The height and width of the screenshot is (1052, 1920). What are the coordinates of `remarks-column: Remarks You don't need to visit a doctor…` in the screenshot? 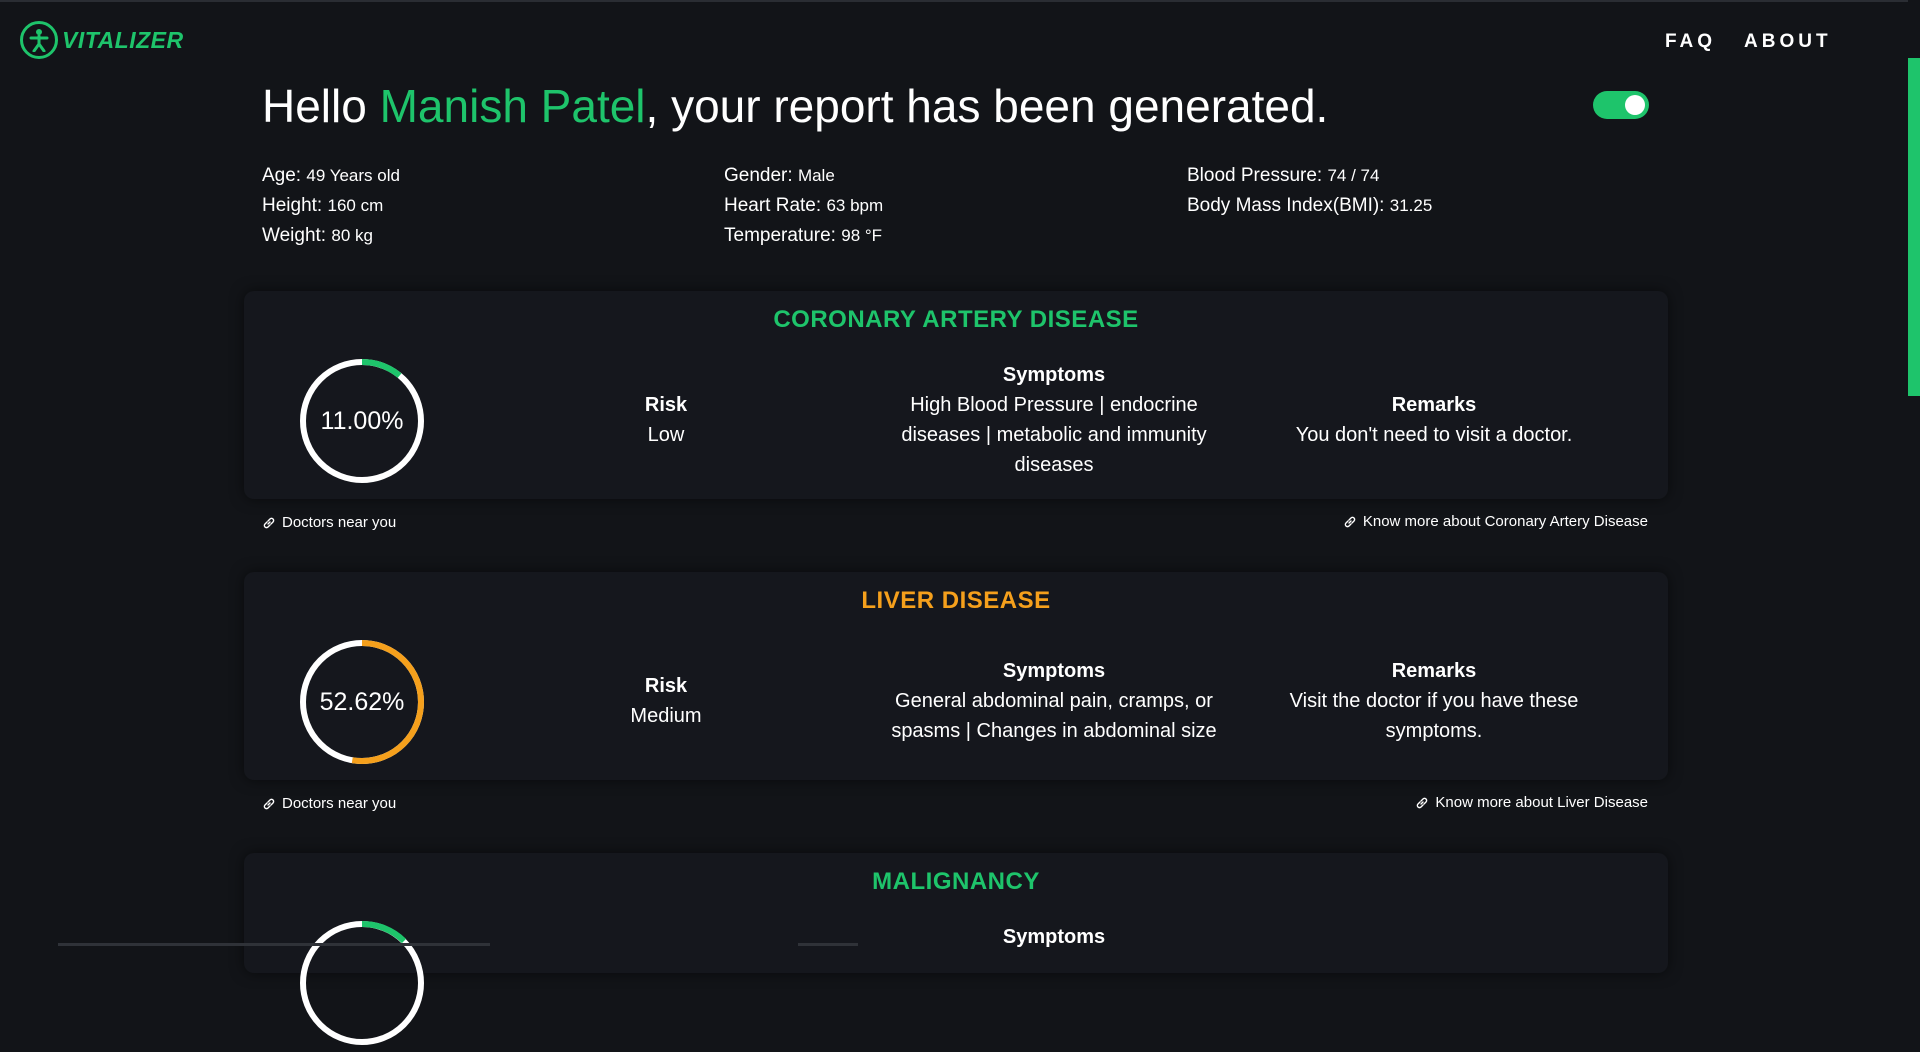 It's located at (1434, 420).